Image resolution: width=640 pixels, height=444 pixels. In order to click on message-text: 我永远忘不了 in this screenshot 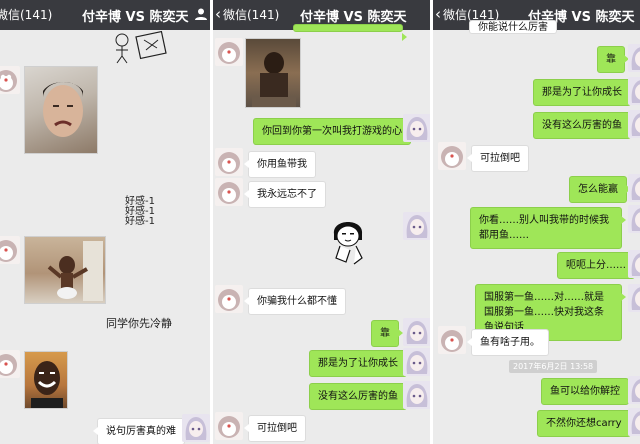, I will do `click(287, 194)`.